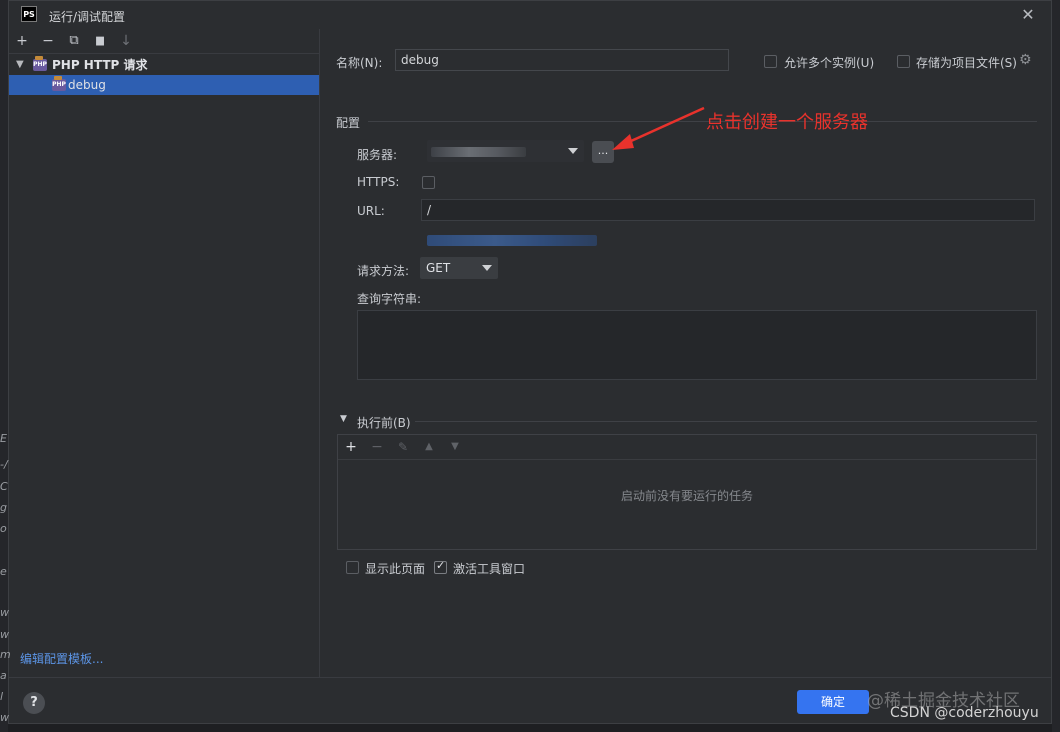 The height and width of the screenshot is (732, 1060). What do you see at coordinates (389, 299) in the screenshot?
I see `query-label: 查询字符串:` at bounding box center [389, 299].